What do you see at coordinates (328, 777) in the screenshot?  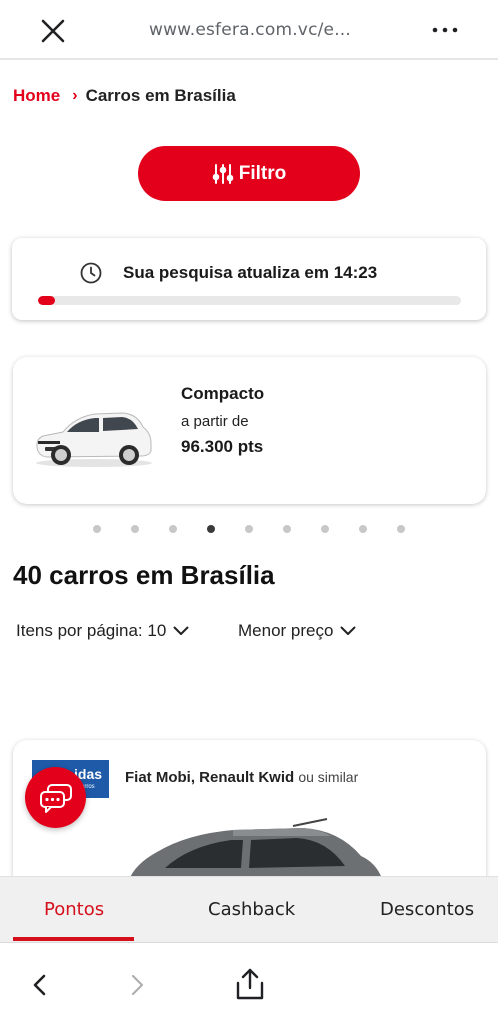 I see `offer-similar-label: ou similar` at bounding box center [328, 777].